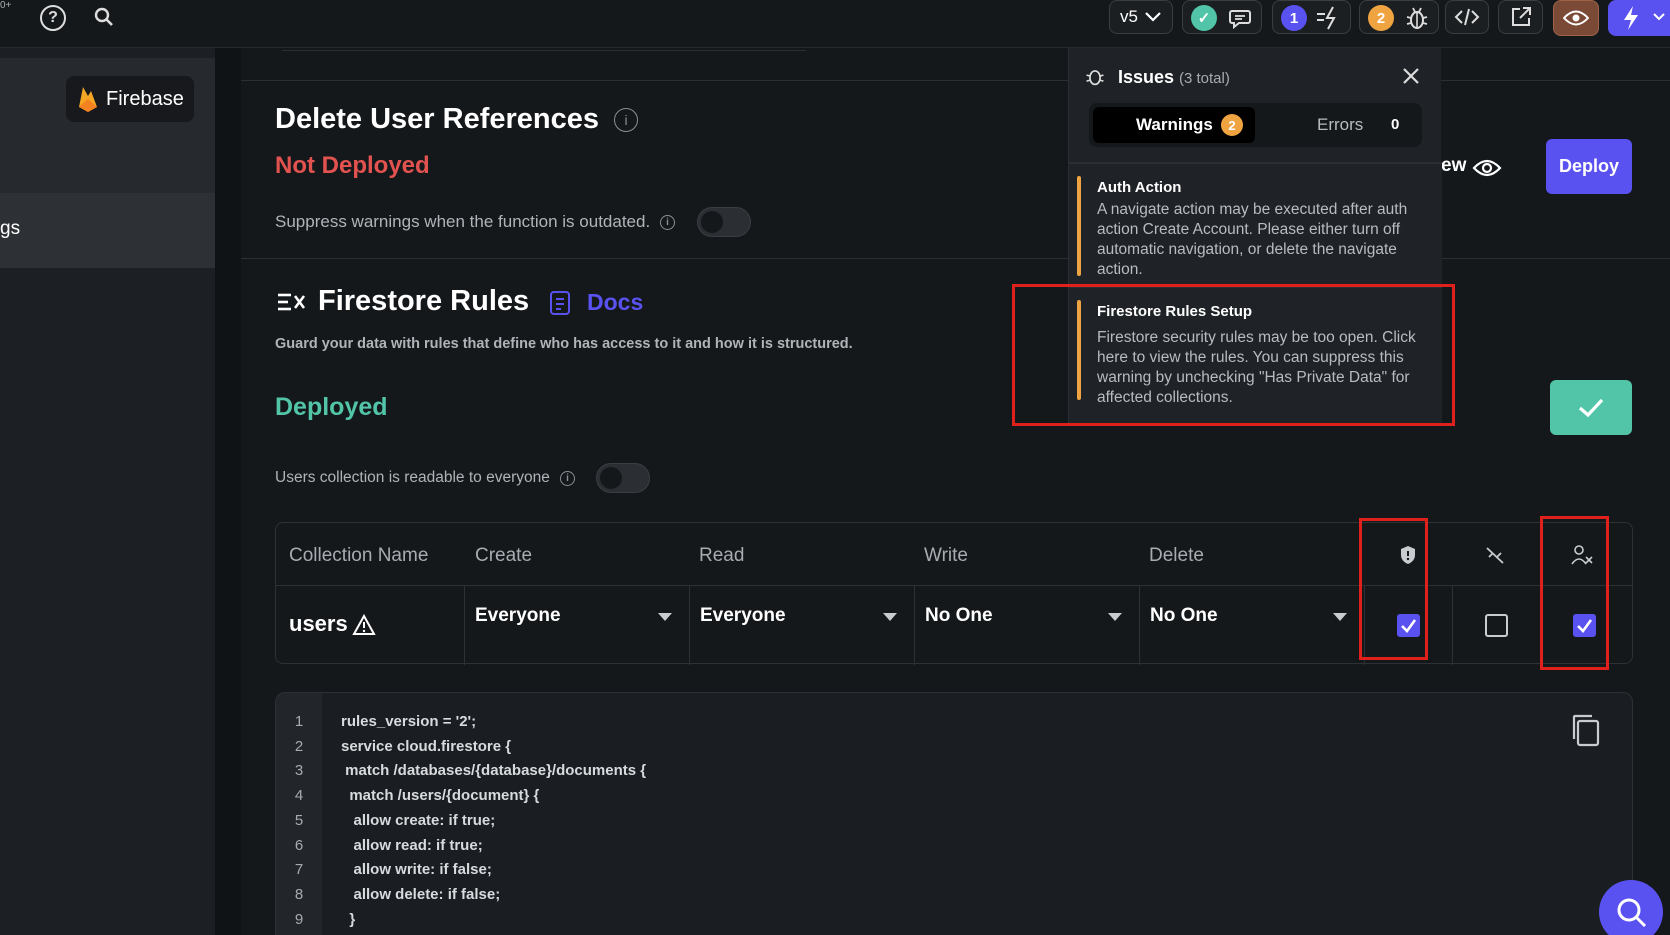  I want to click on preview-button, so click(1576, 18).